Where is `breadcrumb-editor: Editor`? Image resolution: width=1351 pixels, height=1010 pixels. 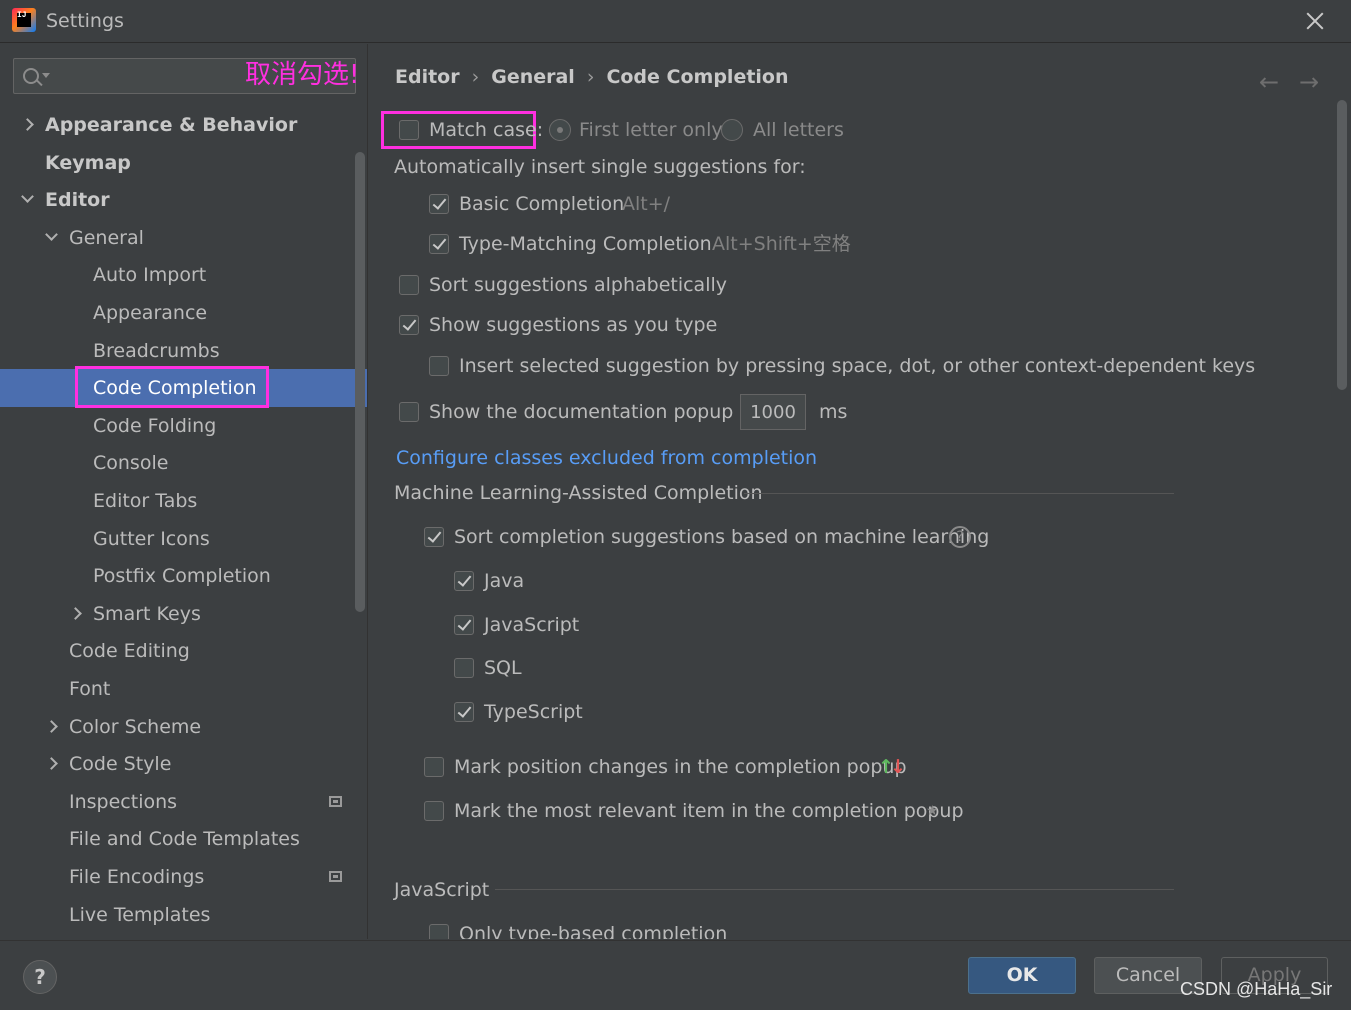 breadcrumb-editor: Editor is located at coordinates (427, 77).